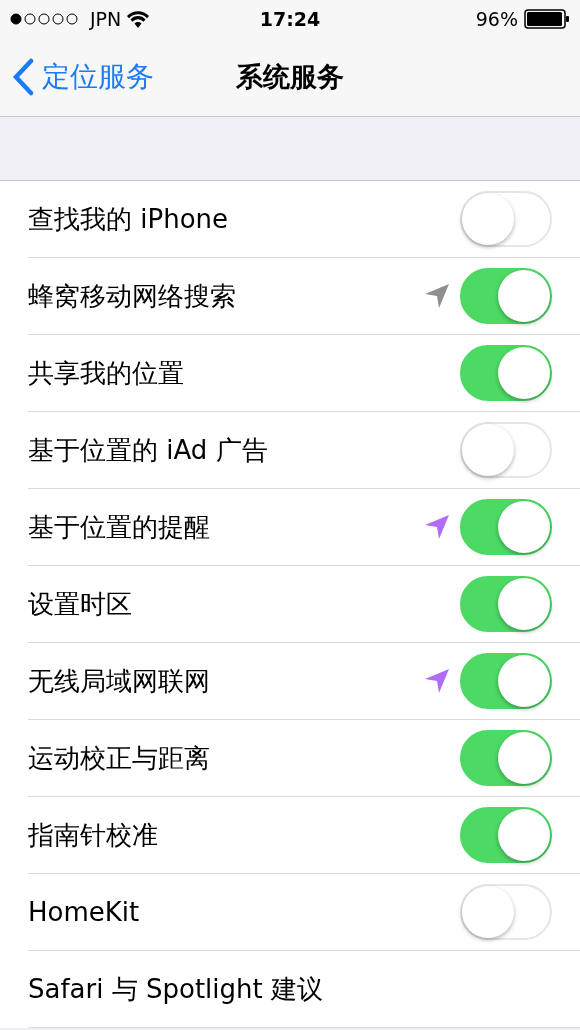  Describe the element at coordinates (496, 19) in the screenshot. I see `battery-percent: 96%` at that location.